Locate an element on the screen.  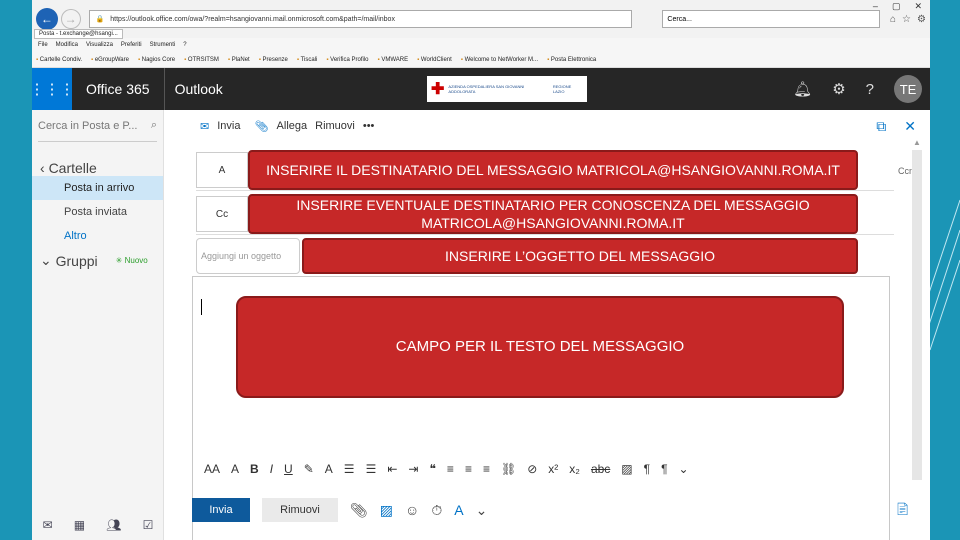
sidebar-item-more: Altro is located at coordinates (97, 236).